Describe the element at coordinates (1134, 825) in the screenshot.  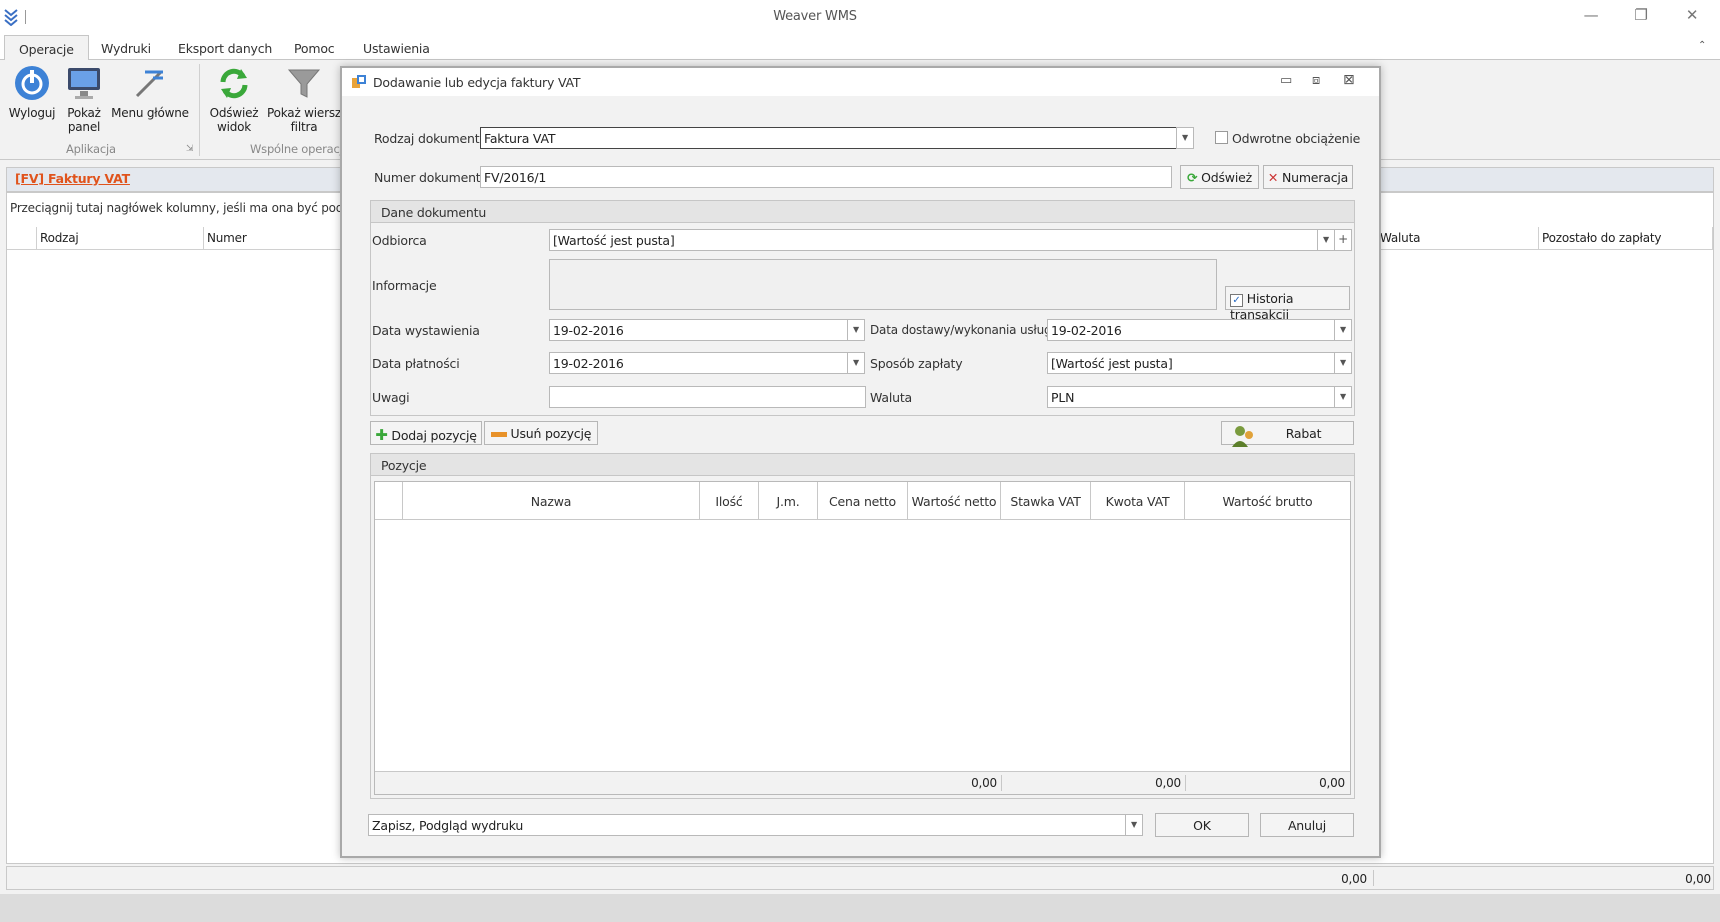
I see `save-option-dropdown-icon: ▼` at that location.